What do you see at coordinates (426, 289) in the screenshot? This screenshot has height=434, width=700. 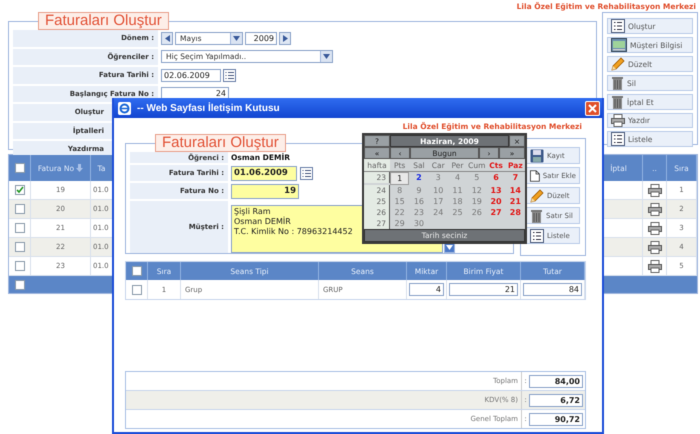 I see `quantity-field: 4` at bounding box center [426, 289].